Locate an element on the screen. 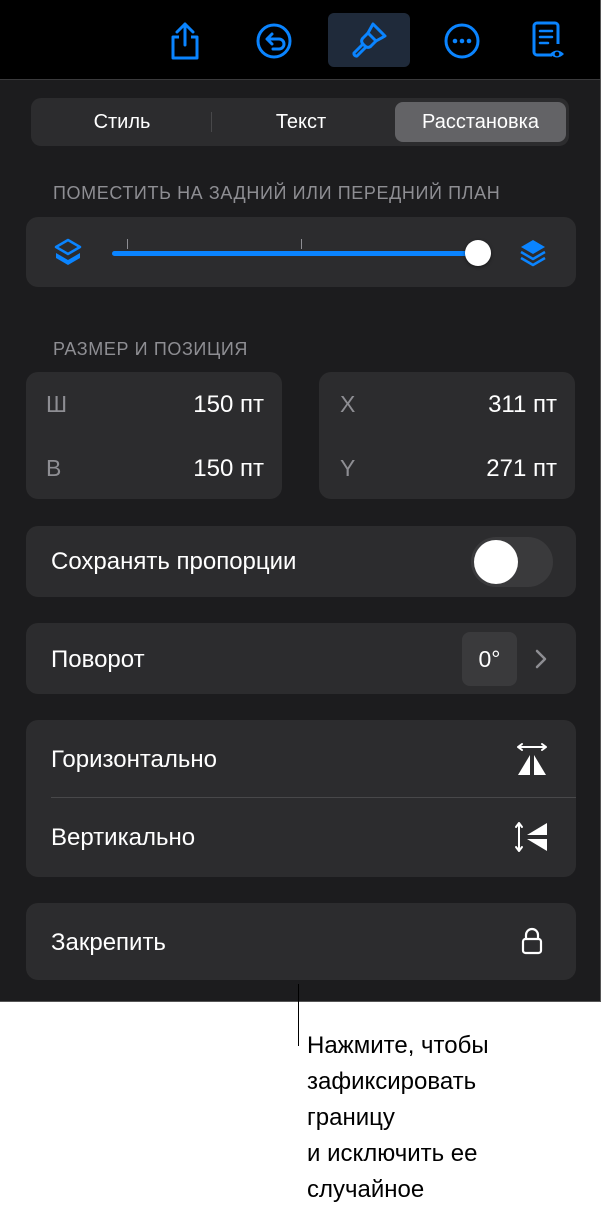 The width and height of the screenshot is (601, 1218). flip-horizontal-icon is located at coordinates (532, 760).